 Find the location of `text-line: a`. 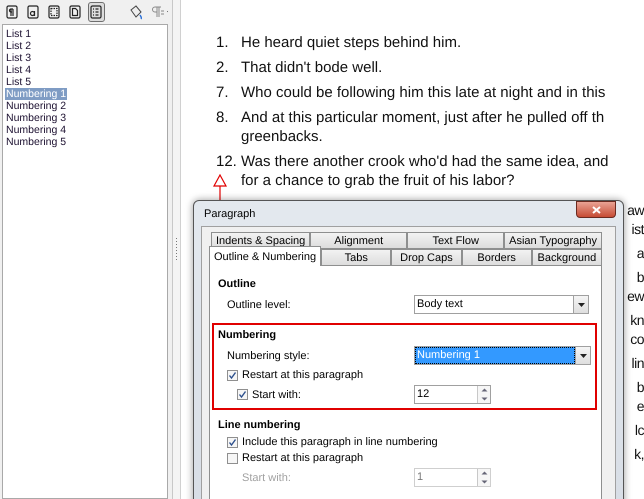

text-line: a is located at coordinates (640, 253).